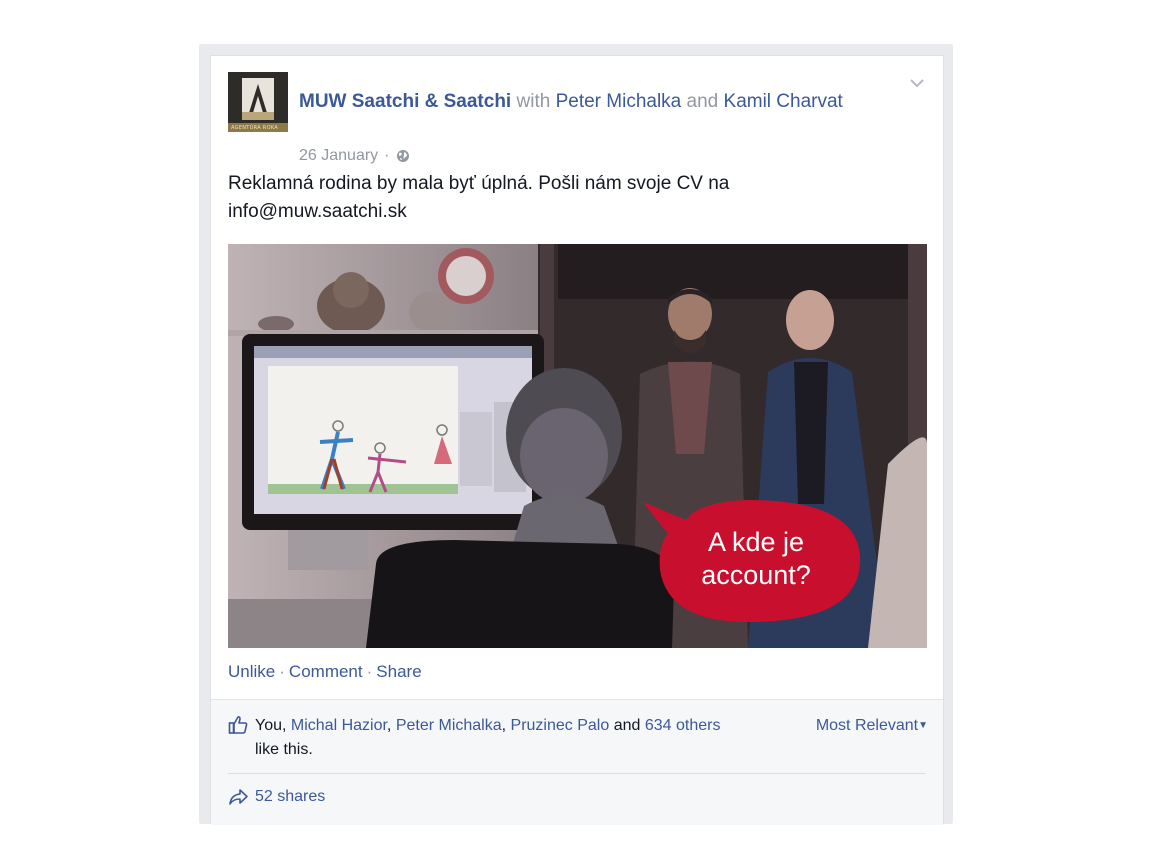 The width and height of the screenshot is (1152, 864). Describe the element at coordinates (403, 156) in the screenshot. I see `globe-icon` at that location.